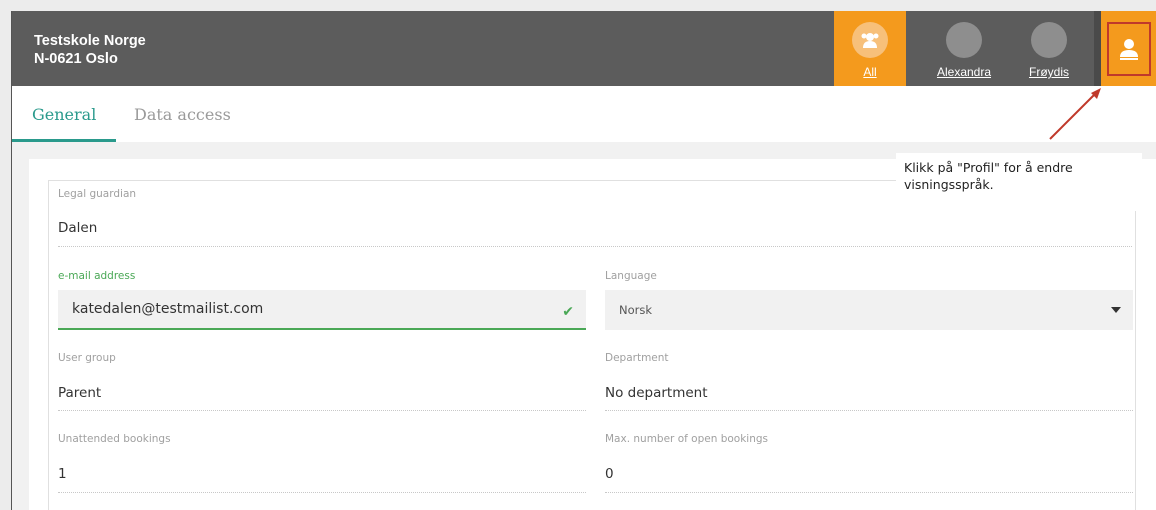  I want to click on user-filter-alexandra: Alexandra, so click(964, 48).